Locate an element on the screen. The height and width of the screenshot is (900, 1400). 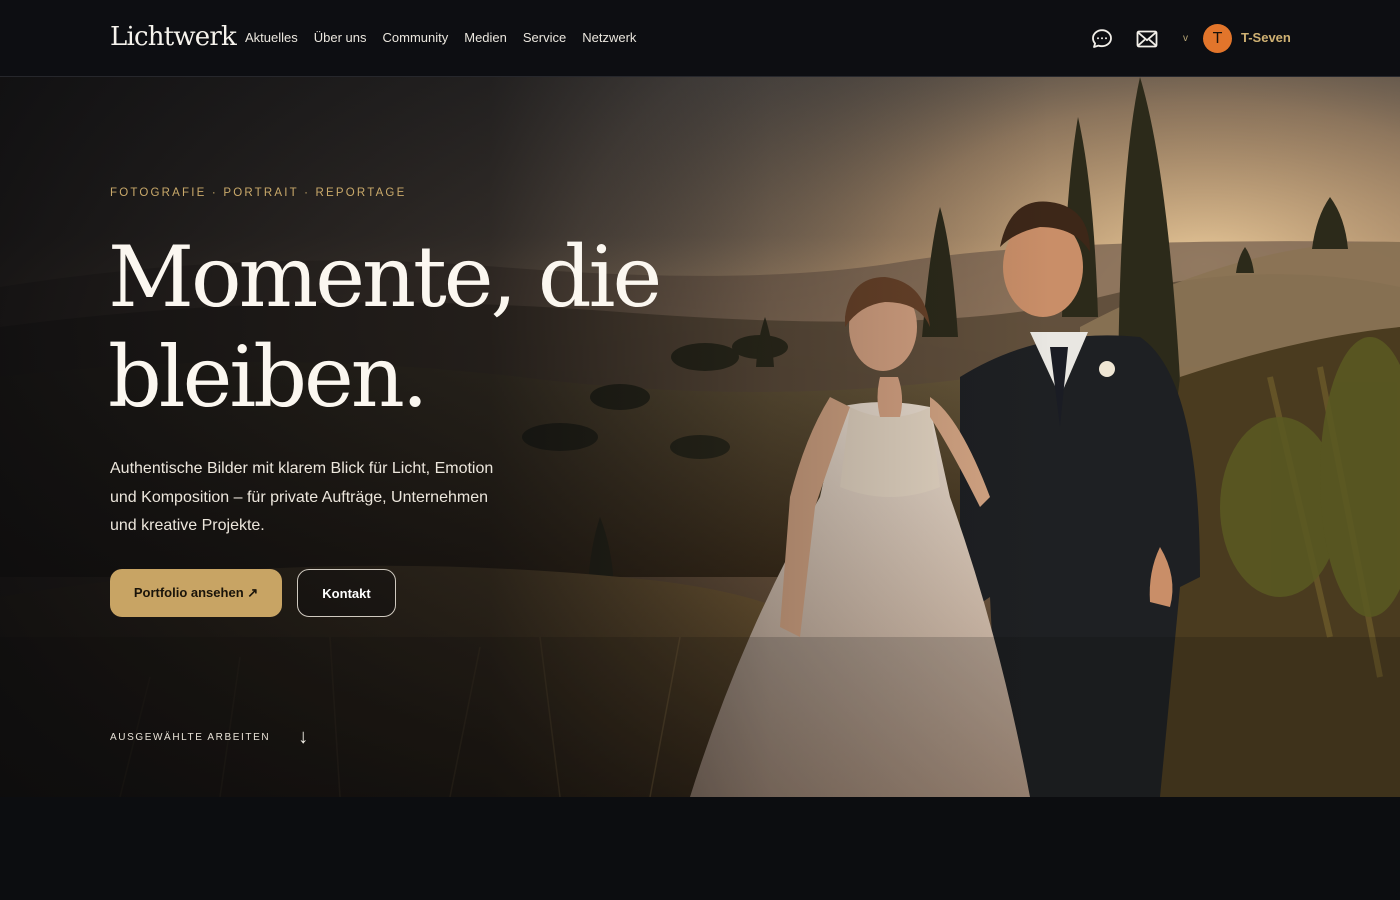
nav-item-aktuelles: Aktuelles is located at coordinates (271, 38).